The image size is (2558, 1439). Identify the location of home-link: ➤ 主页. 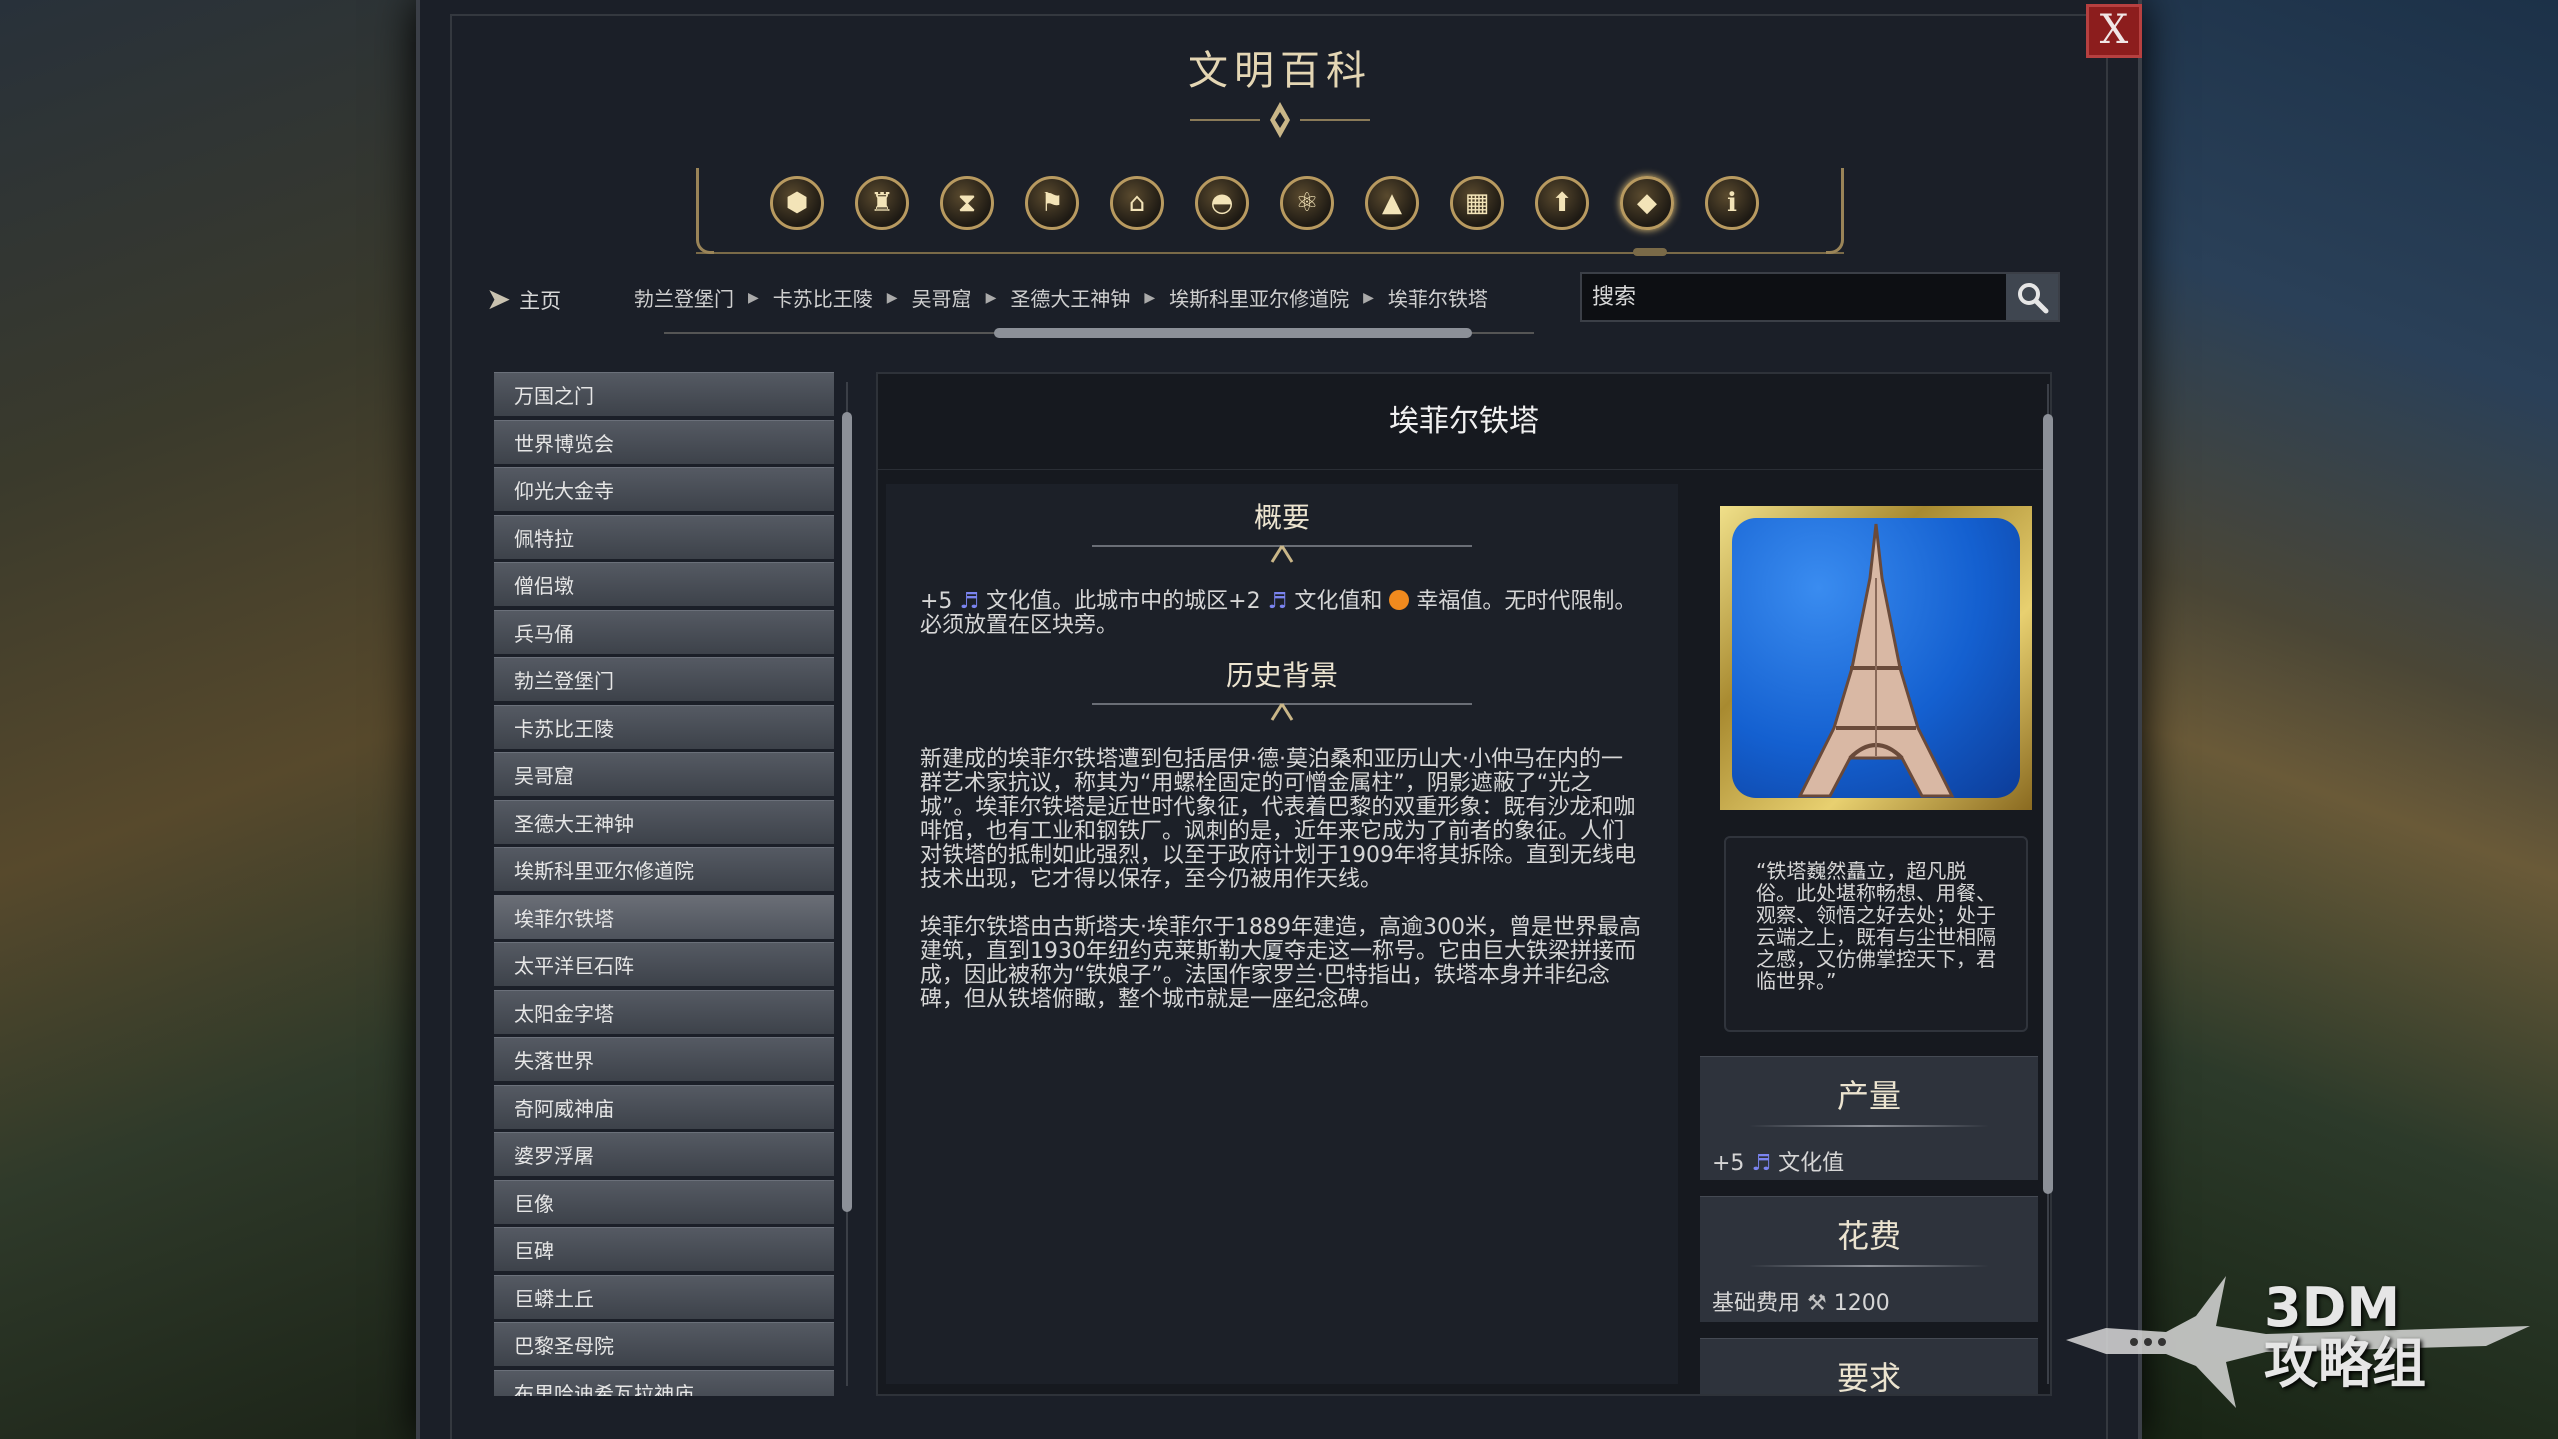
(523, 299).